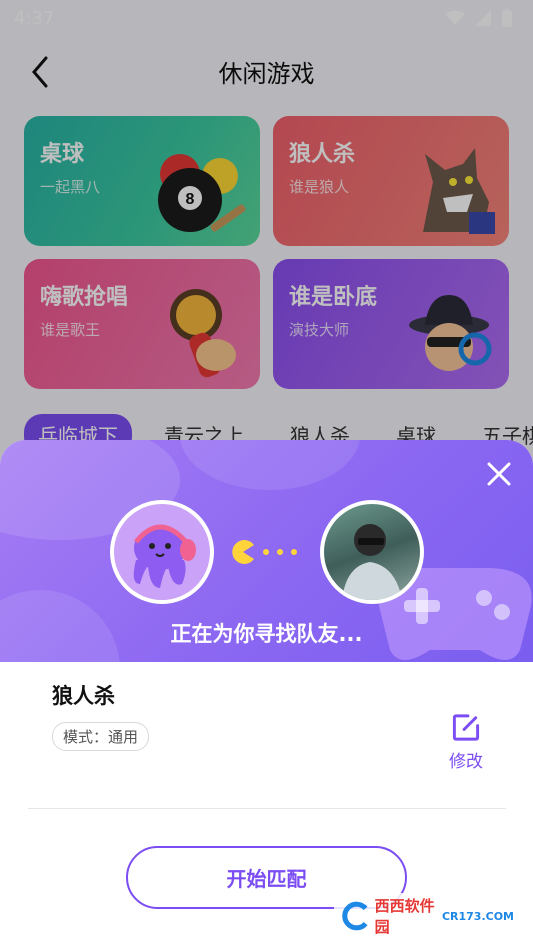  What do you see at coordinates (404, 916) in the screenshot?
I see `watermark-text: 西西软件园` at bounding box center [404, 916].